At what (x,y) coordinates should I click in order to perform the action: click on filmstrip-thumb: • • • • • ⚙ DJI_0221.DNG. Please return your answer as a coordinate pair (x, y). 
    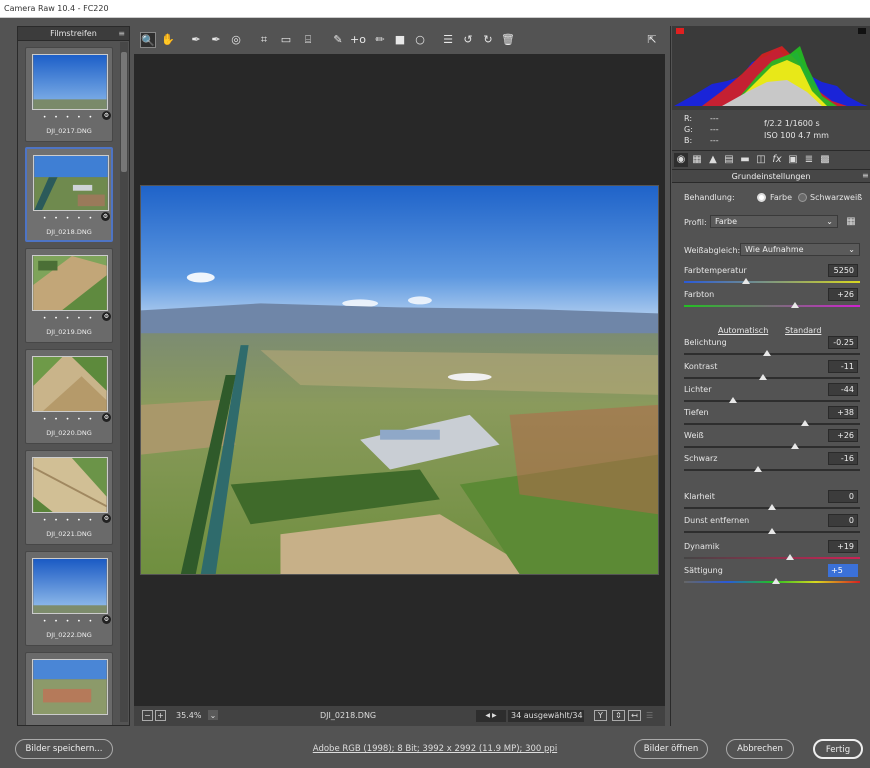
    Looking at the image, I should click on (69, 497).